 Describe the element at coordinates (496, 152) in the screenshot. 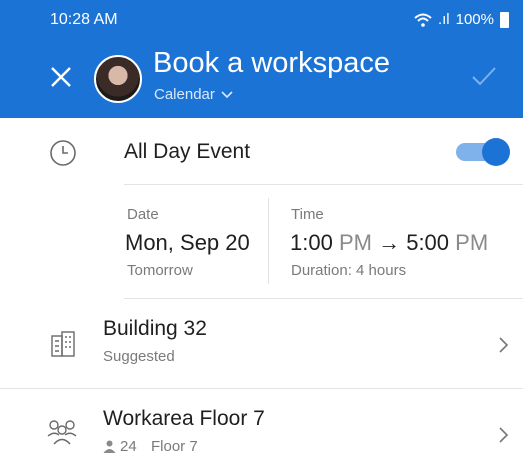

I see `toggle-knob` at that location.